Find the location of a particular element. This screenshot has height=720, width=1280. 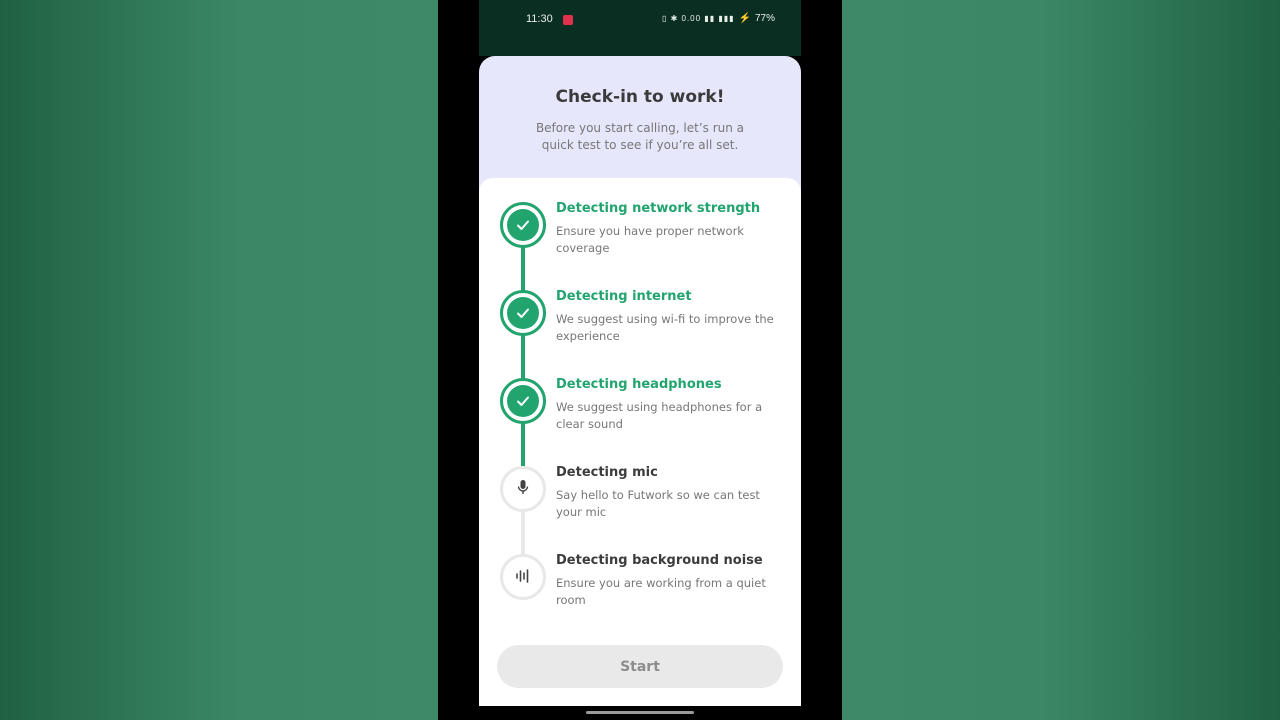

step-description: Ensure you are working from a quiet room is located at coordinates (661, 591).